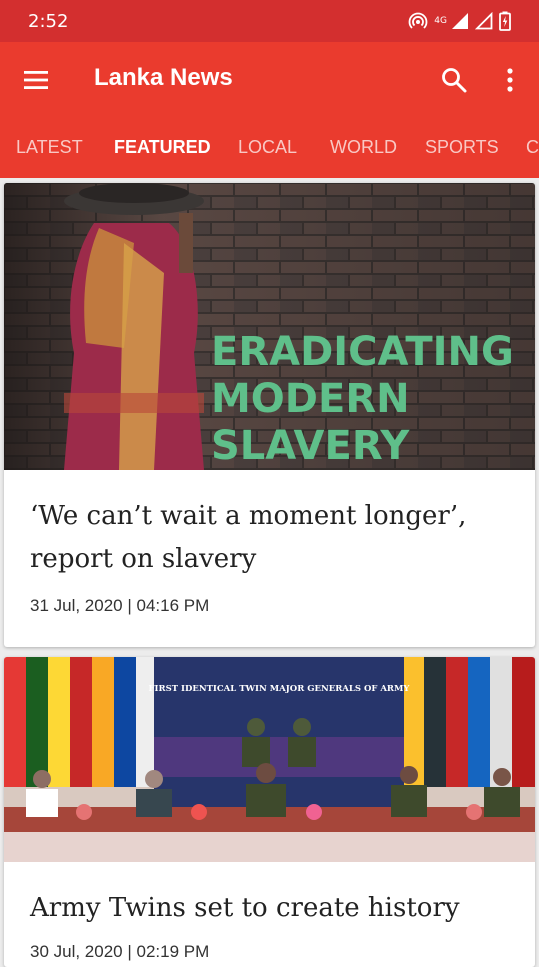 The image size is (539, 967). I want to click on search-icon, so click(454, 80).